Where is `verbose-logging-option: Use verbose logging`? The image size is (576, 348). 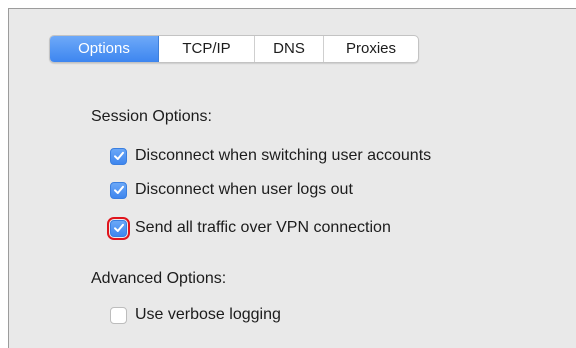 verbose-logging-option: Use verbose logging is located at coordinates (195, 315).